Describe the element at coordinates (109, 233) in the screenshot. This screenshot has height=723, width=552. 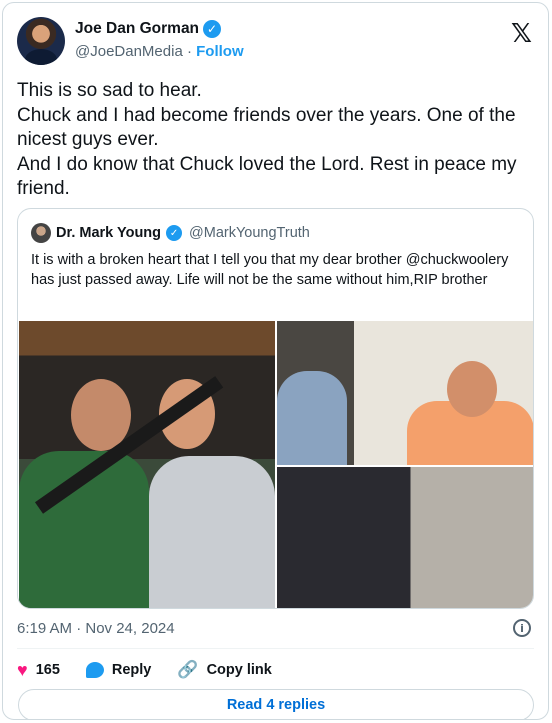
I see `quoted-display-name: Dr. Mark Young` at that location.